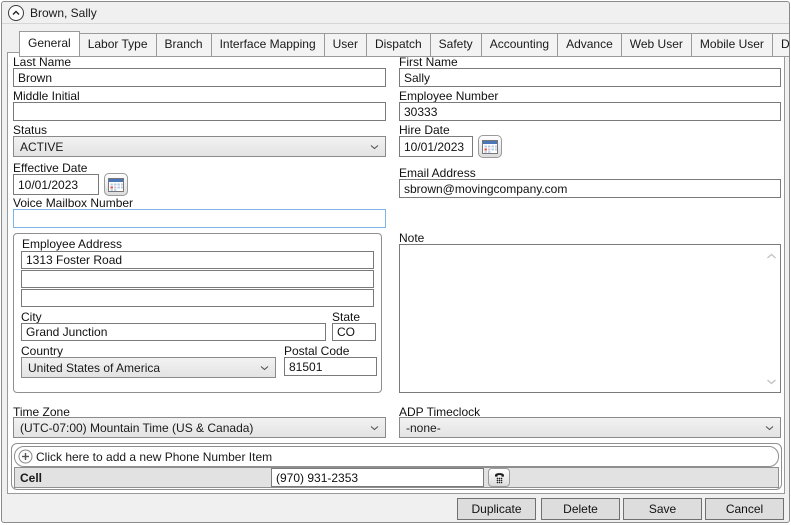 This screenshot has width=791, height=525. What do you see at coordinates (590, 77) in the screenshot?
I see `first-name-input` at bounding box center [590, 77].